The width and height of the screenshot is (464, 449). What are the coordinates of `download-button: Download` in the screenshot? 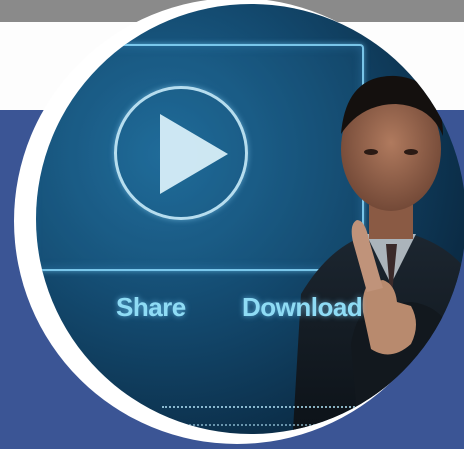 It's located at (302, 307).